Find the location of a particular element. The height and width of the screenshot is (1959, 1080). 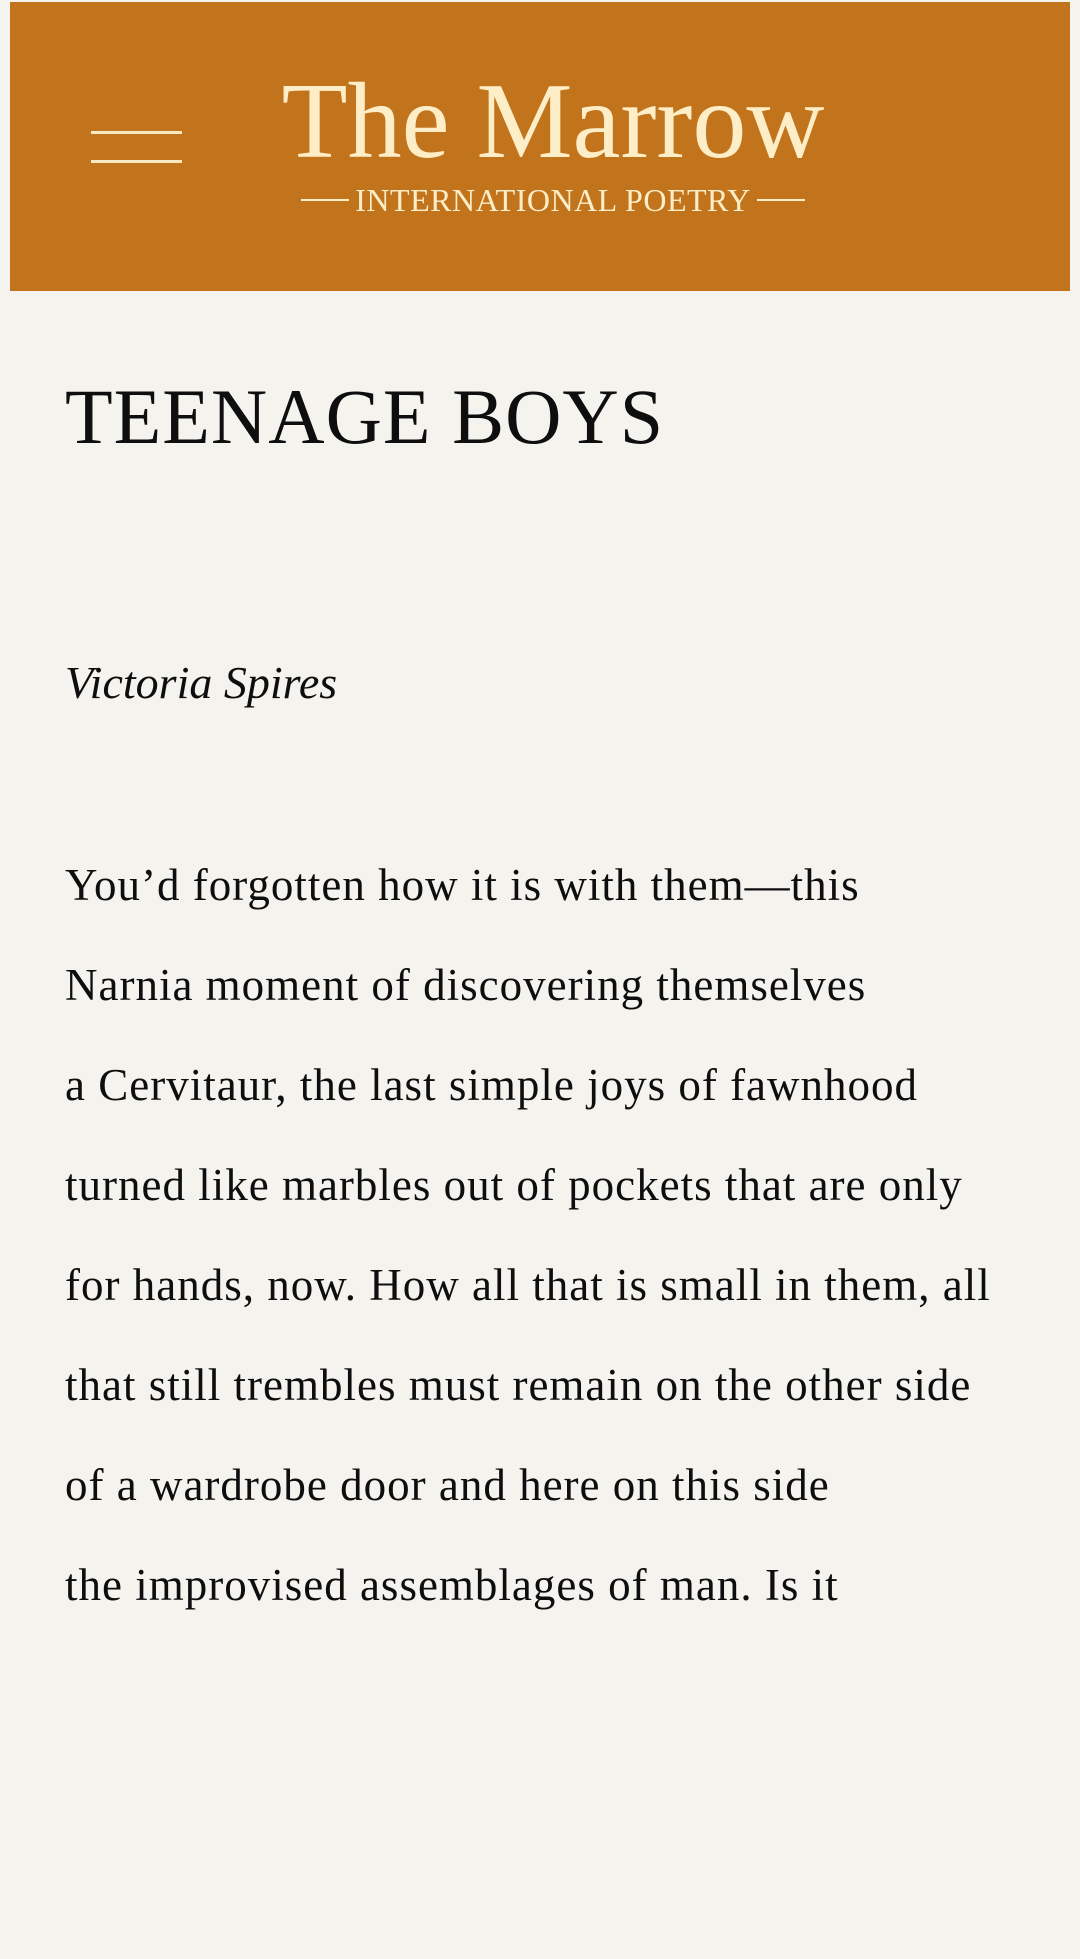

site-header: The Marrow INTERNATIONAL POETRY is located at coordinates (540, 146).